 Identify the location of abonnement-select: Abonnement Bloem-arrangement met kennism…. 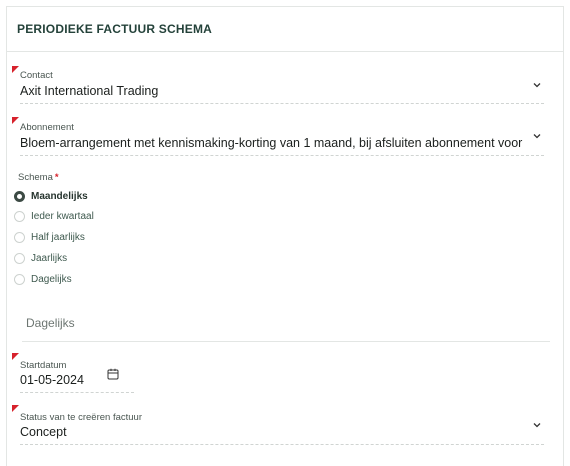
(278, 137).